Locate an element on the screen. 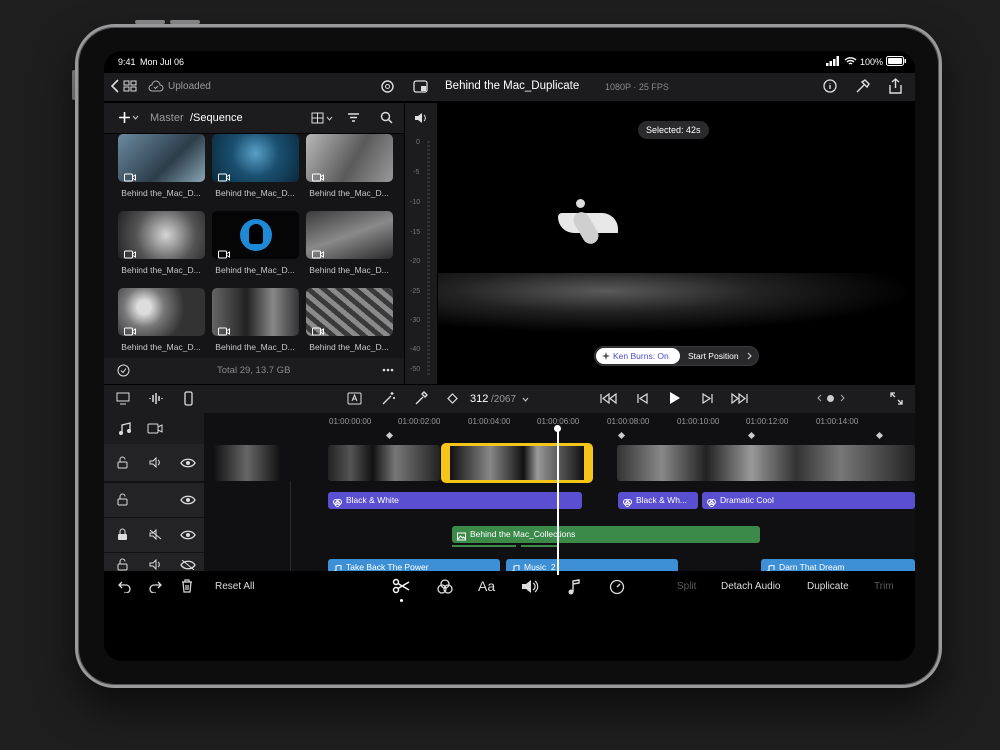  chevron-right-icon is located at coordinates (842, 398).